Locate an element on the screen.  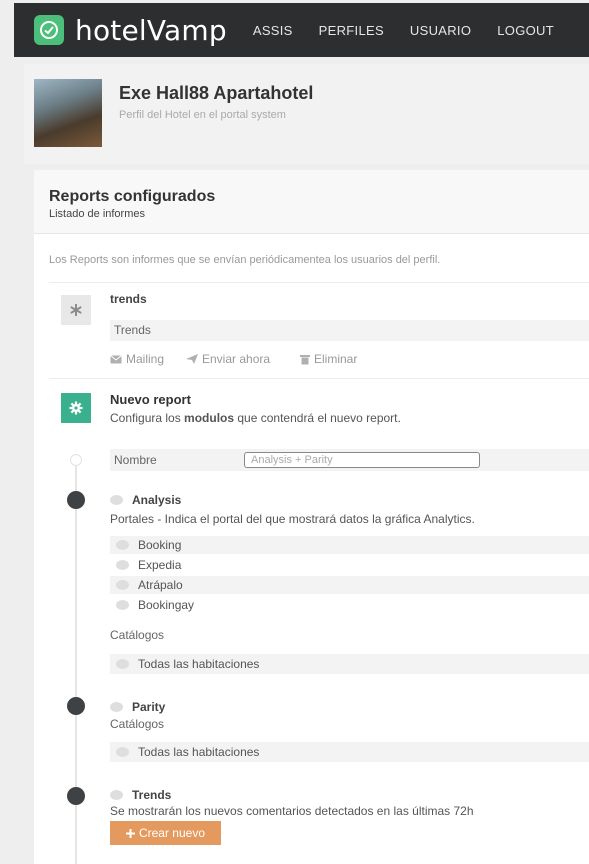
delete-link: Eliminar is located at coordinates (328, 359).